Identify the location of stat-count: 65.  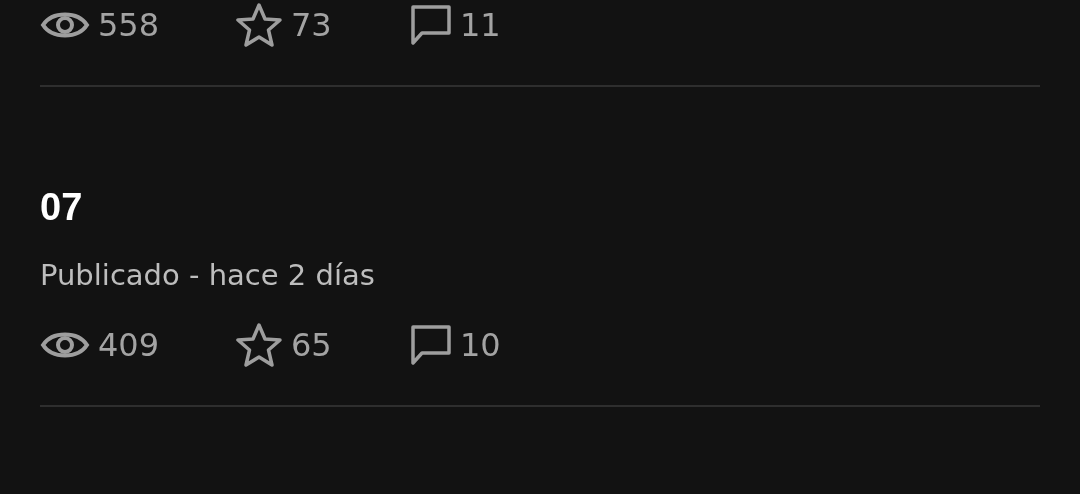
(311, 345).